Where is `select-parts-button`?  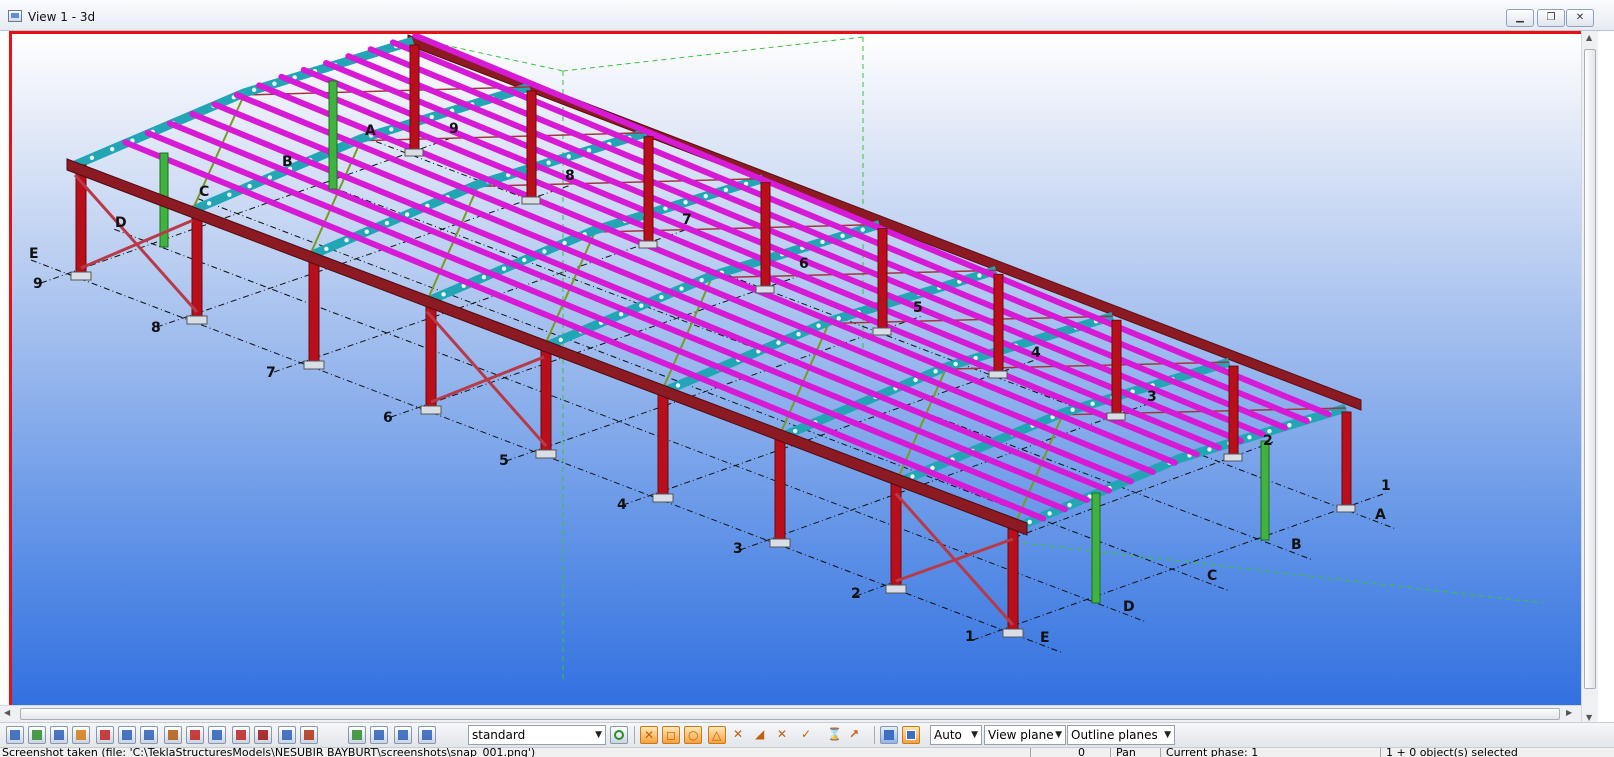
select-parts-button is located at coordinates (37, 735).